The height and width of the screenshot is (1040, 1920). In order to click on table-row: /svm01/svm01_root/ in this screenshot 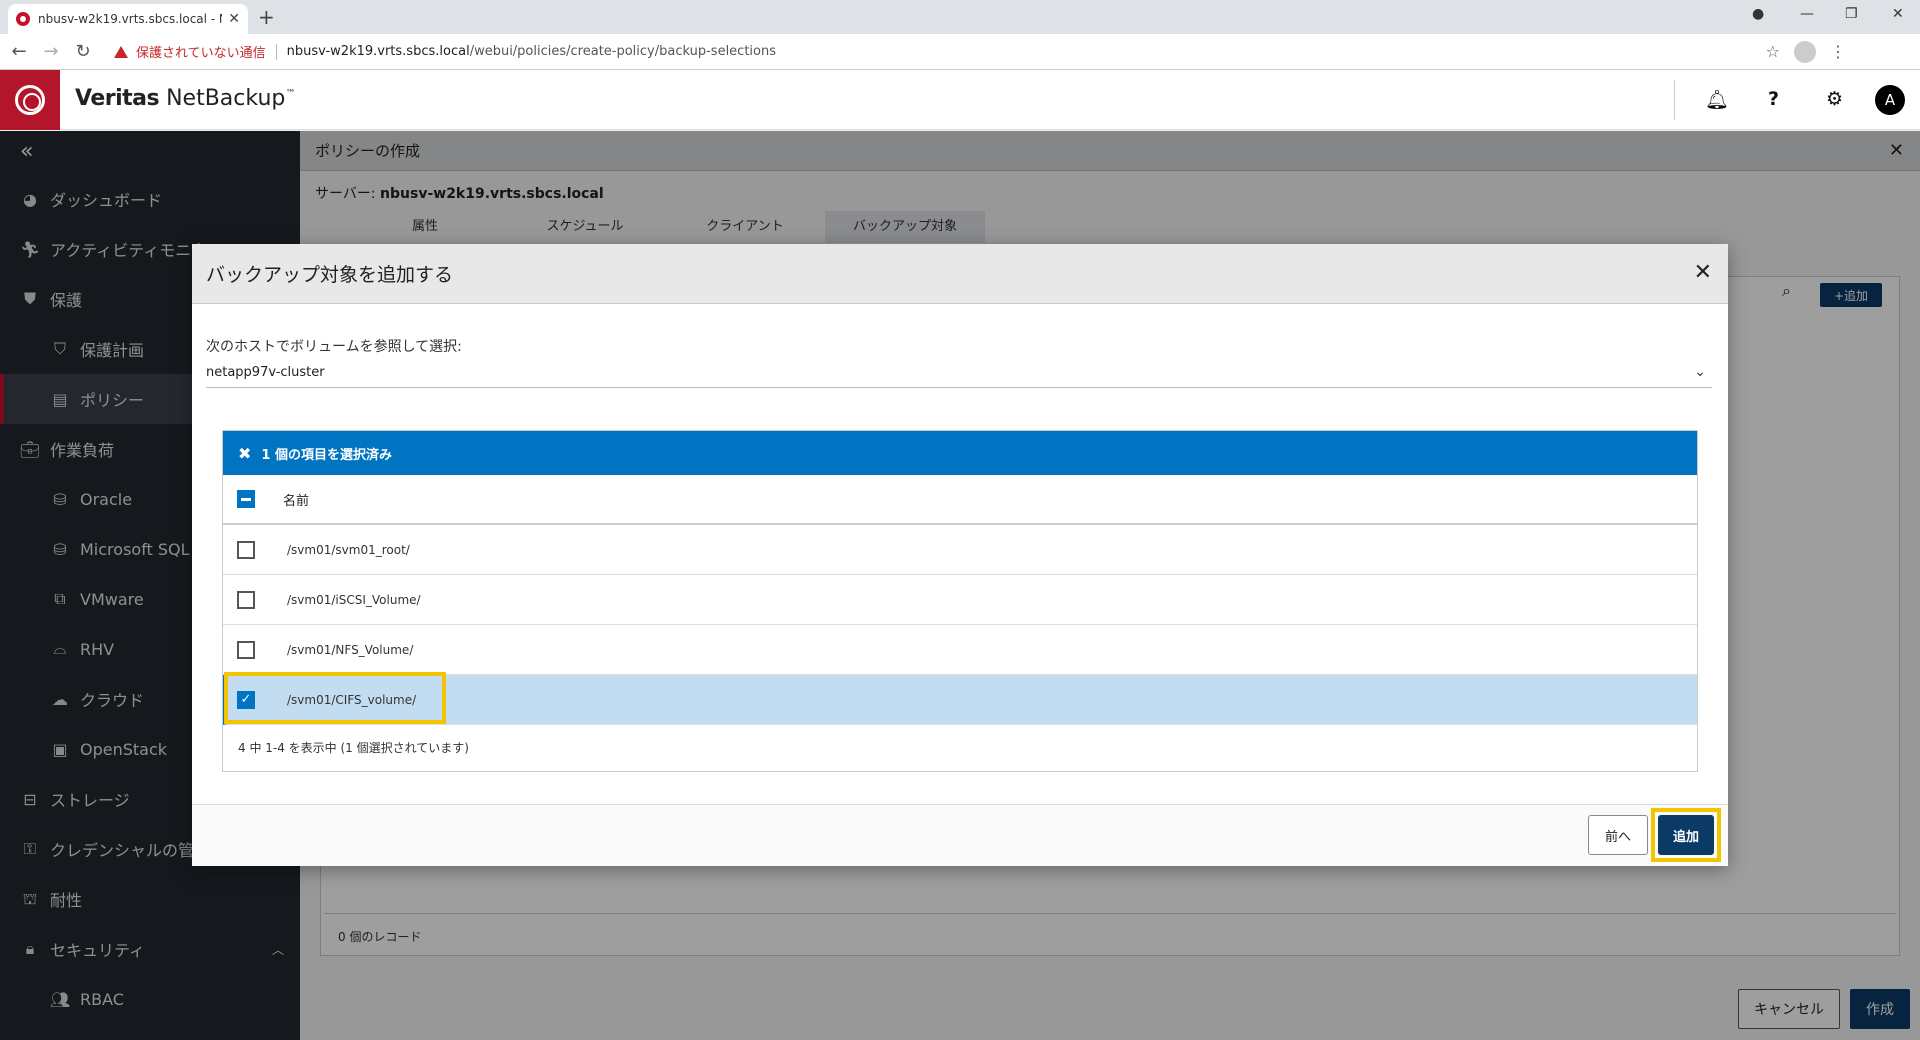, I will do `click(960, 550)`.